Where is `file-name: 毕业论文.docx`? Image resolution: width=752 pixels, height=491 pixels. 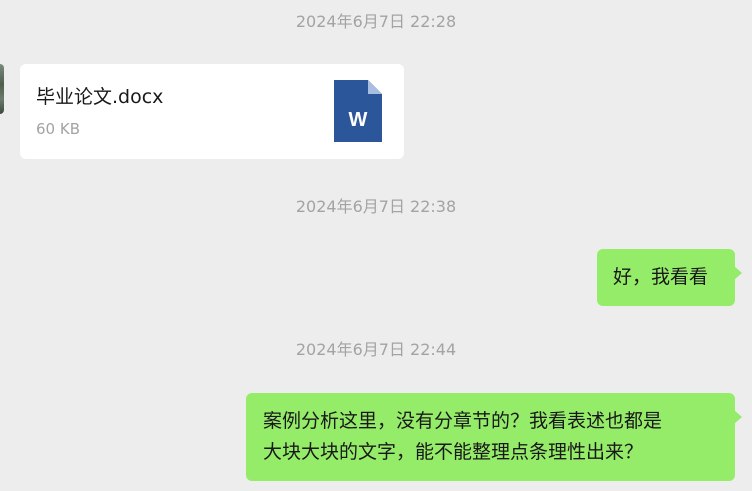
file-name: 毕业论文.docx is located at coordinates (100, 97).